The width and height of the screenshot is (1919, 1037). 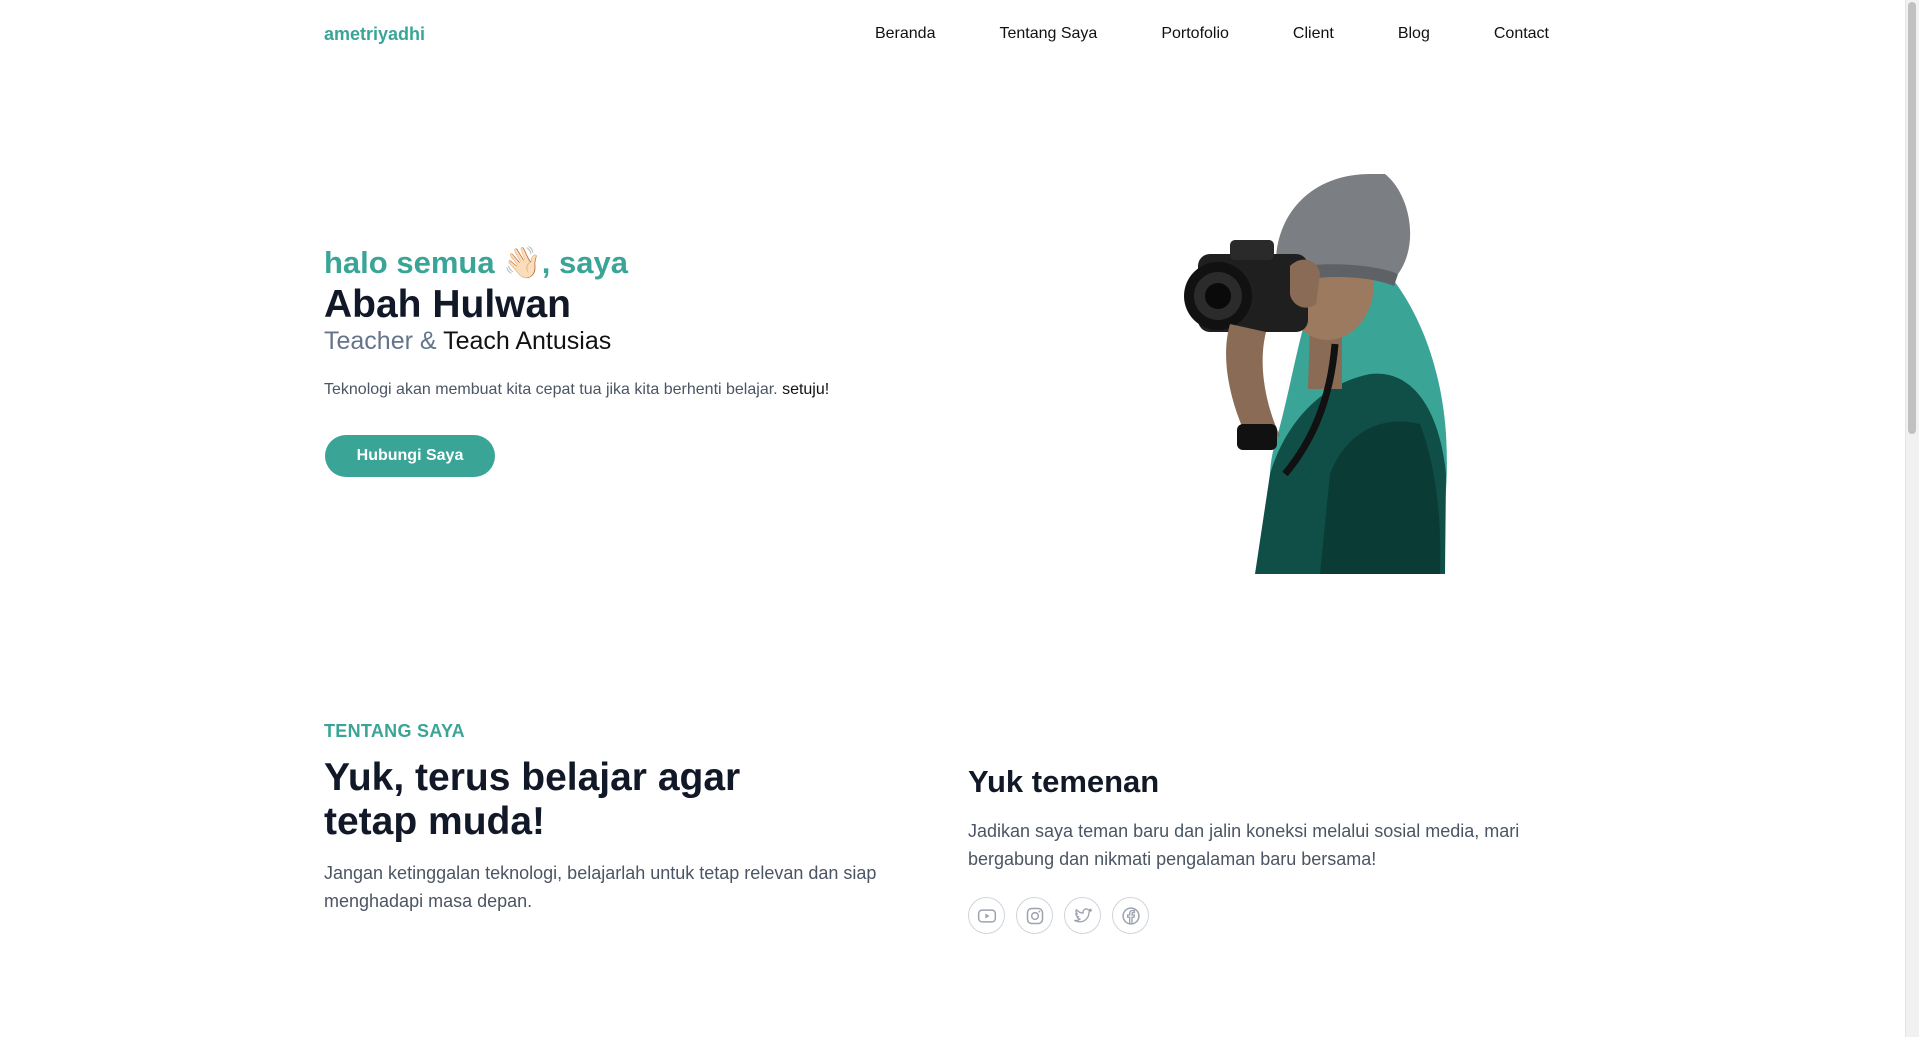 What do you see at coordinates (1313, 34) in the screenshot?
I see `nav-link-client: Client` at bounding box center [1313, 34].